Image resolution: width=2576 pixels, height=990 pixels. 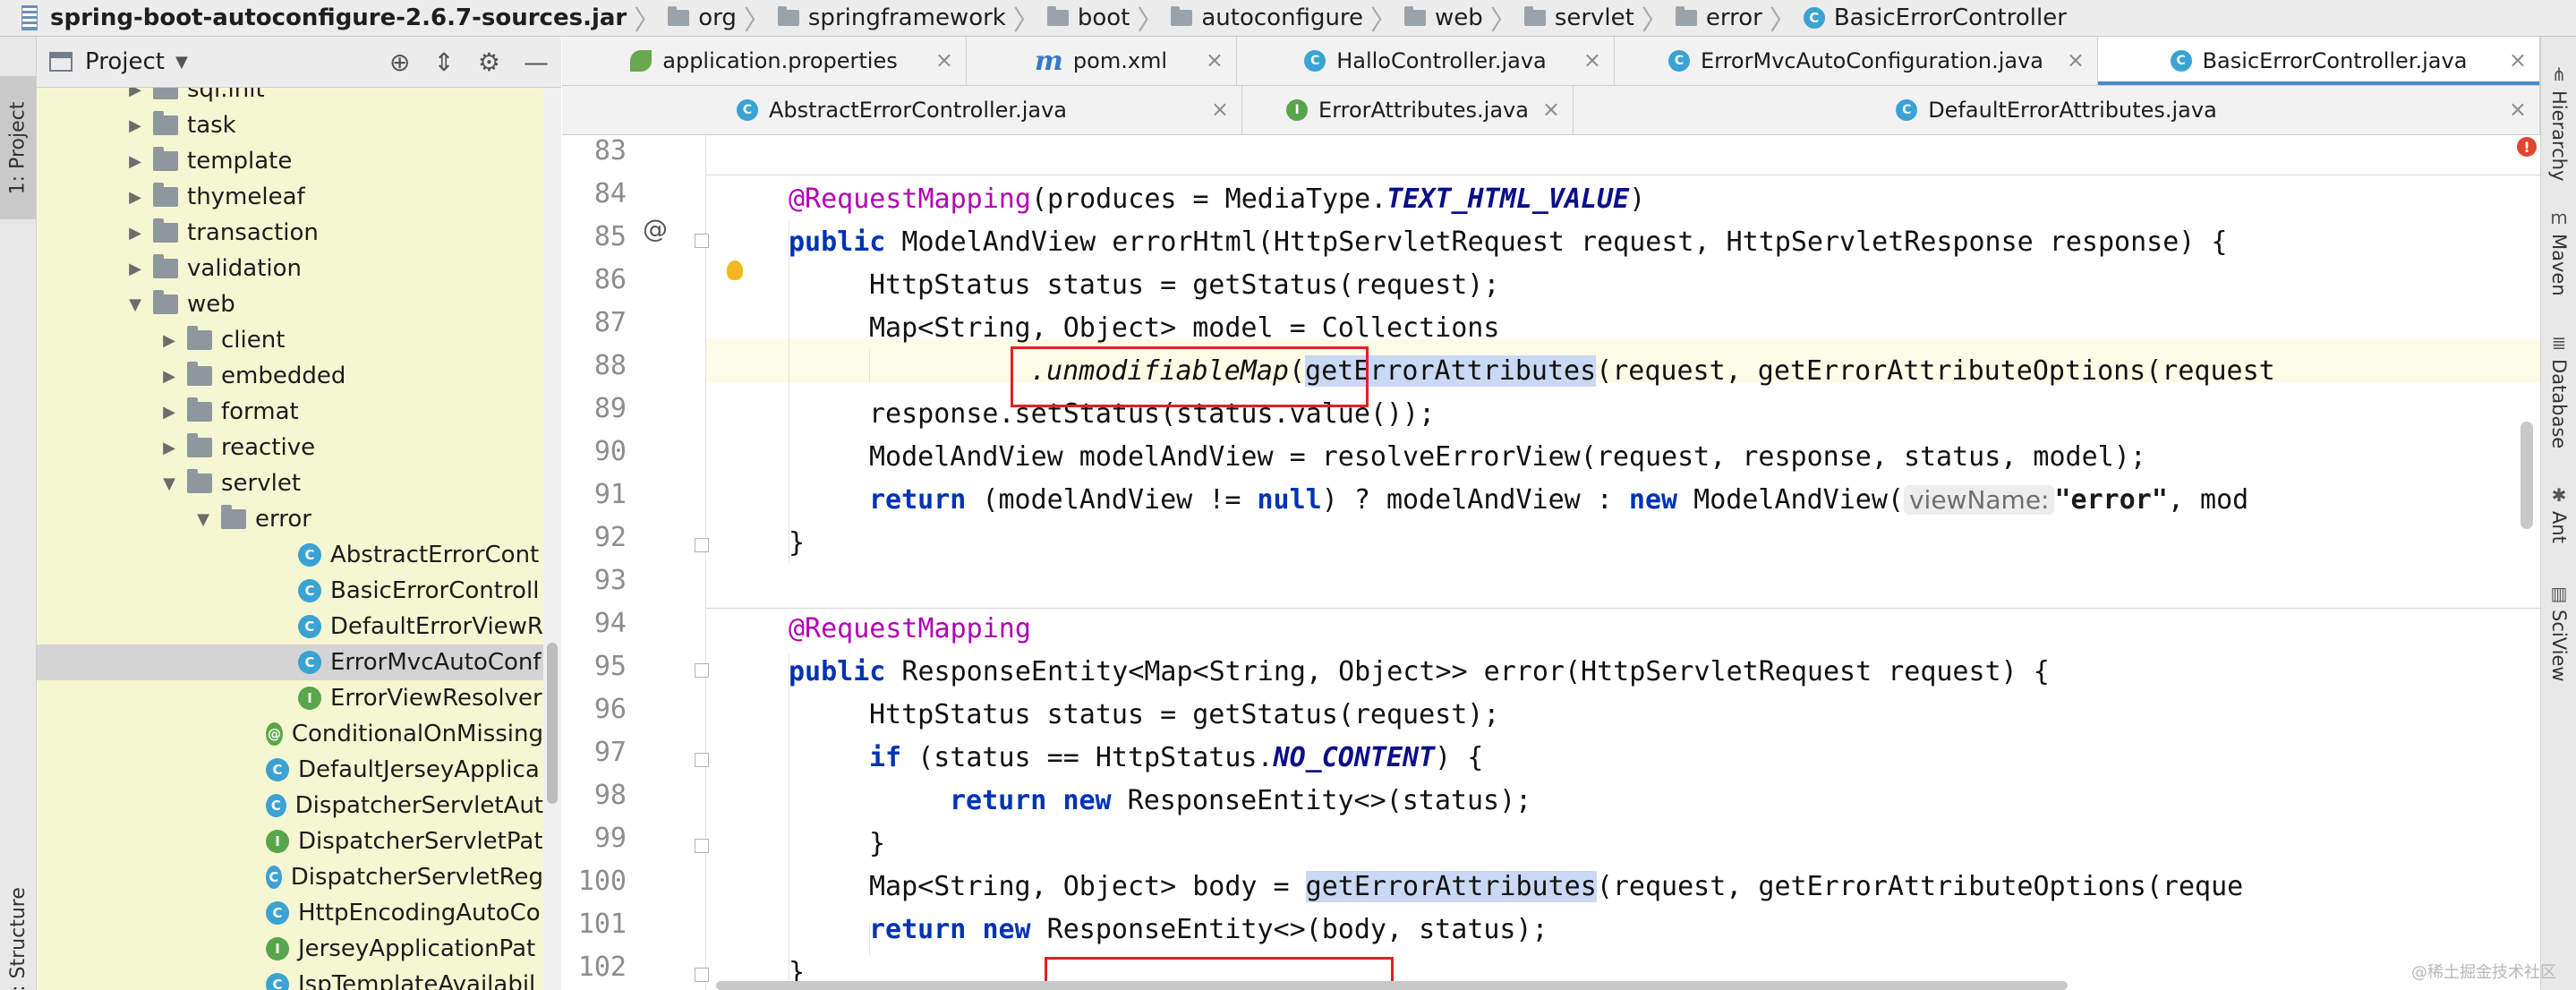 I want to click on error-indicator-icon: !, so click(x=2527, y=147).